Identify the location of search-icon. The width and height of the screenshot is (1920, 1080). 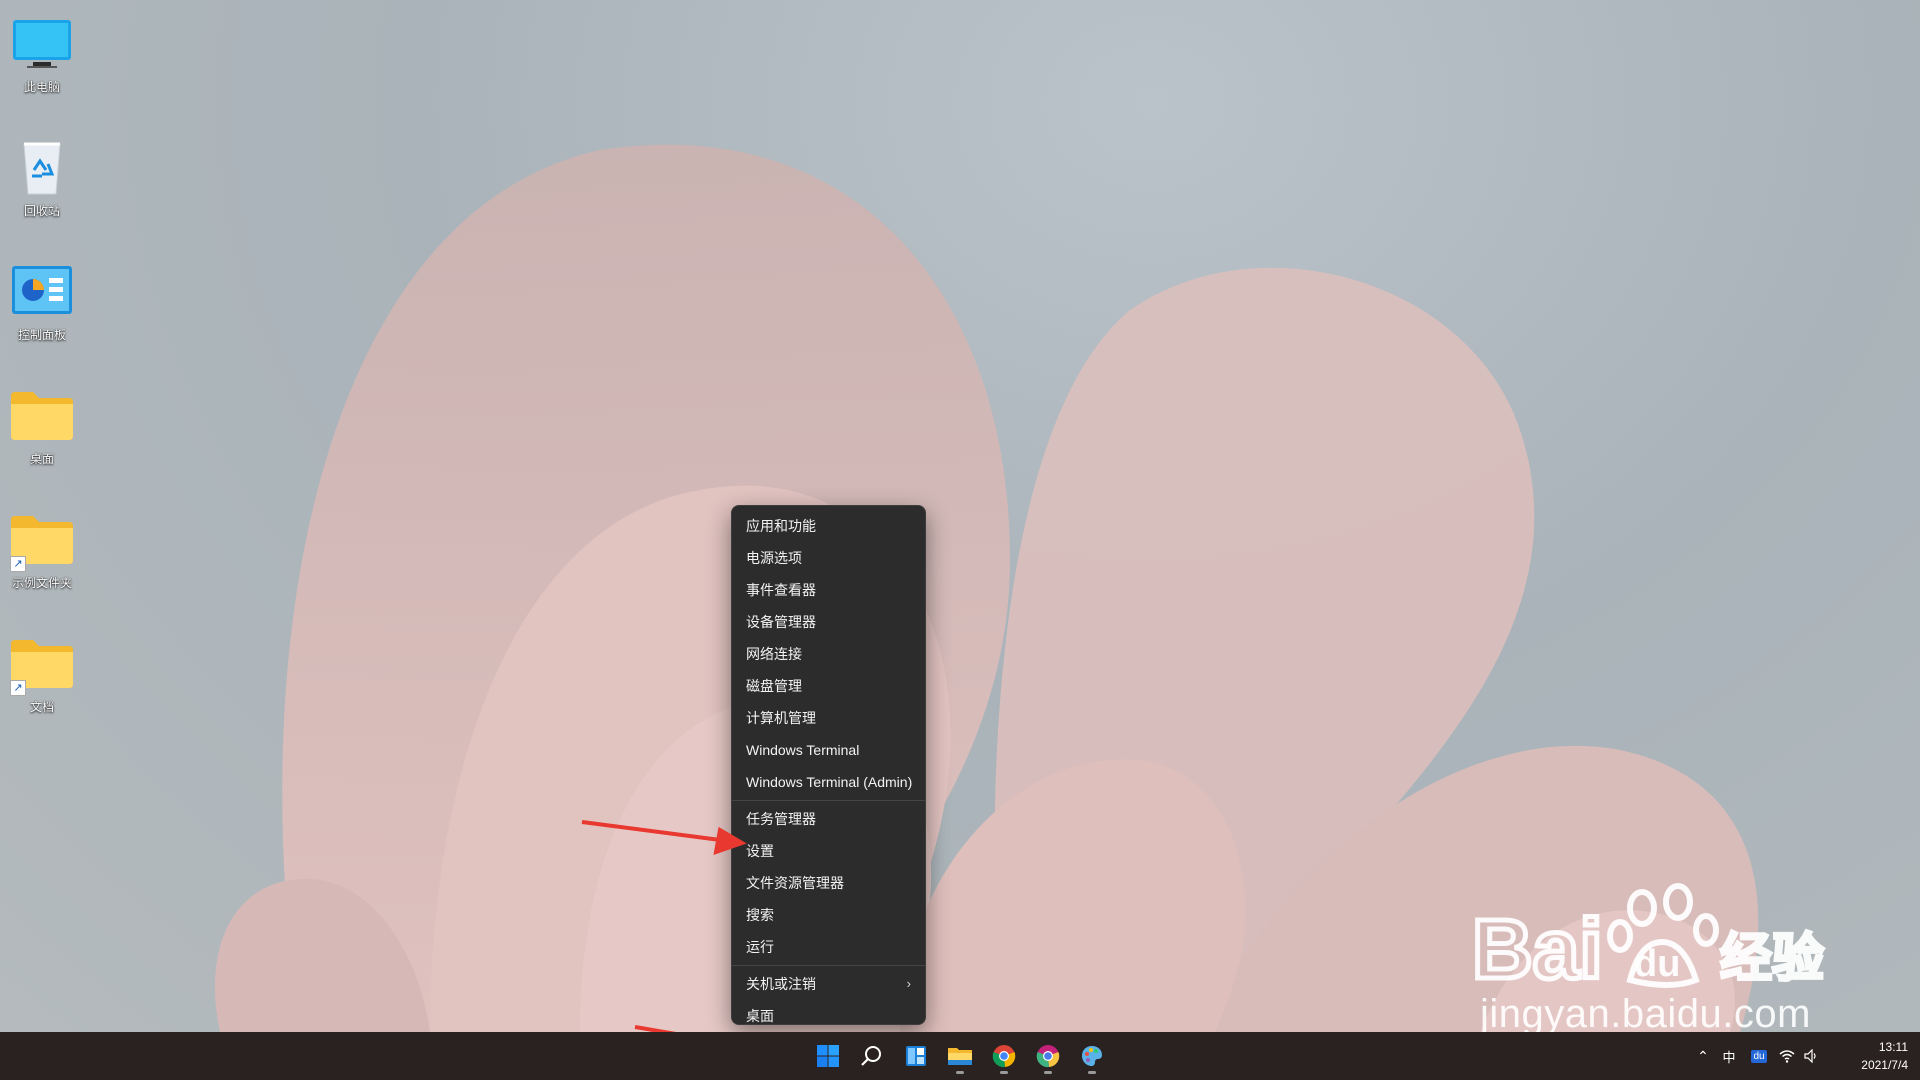
(871, 1056).